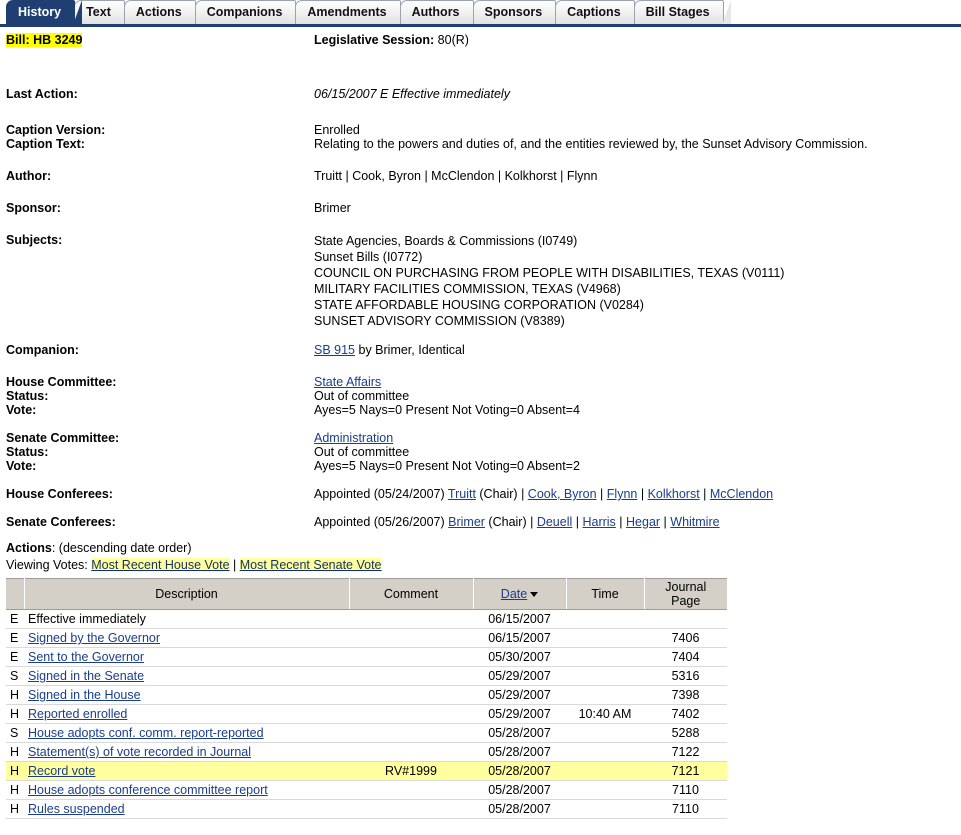 The height and width of the screenshot is (835, 961). I want to click on action-description-link: Statement(s) of vote recorded in Journal, so click(139, 752).